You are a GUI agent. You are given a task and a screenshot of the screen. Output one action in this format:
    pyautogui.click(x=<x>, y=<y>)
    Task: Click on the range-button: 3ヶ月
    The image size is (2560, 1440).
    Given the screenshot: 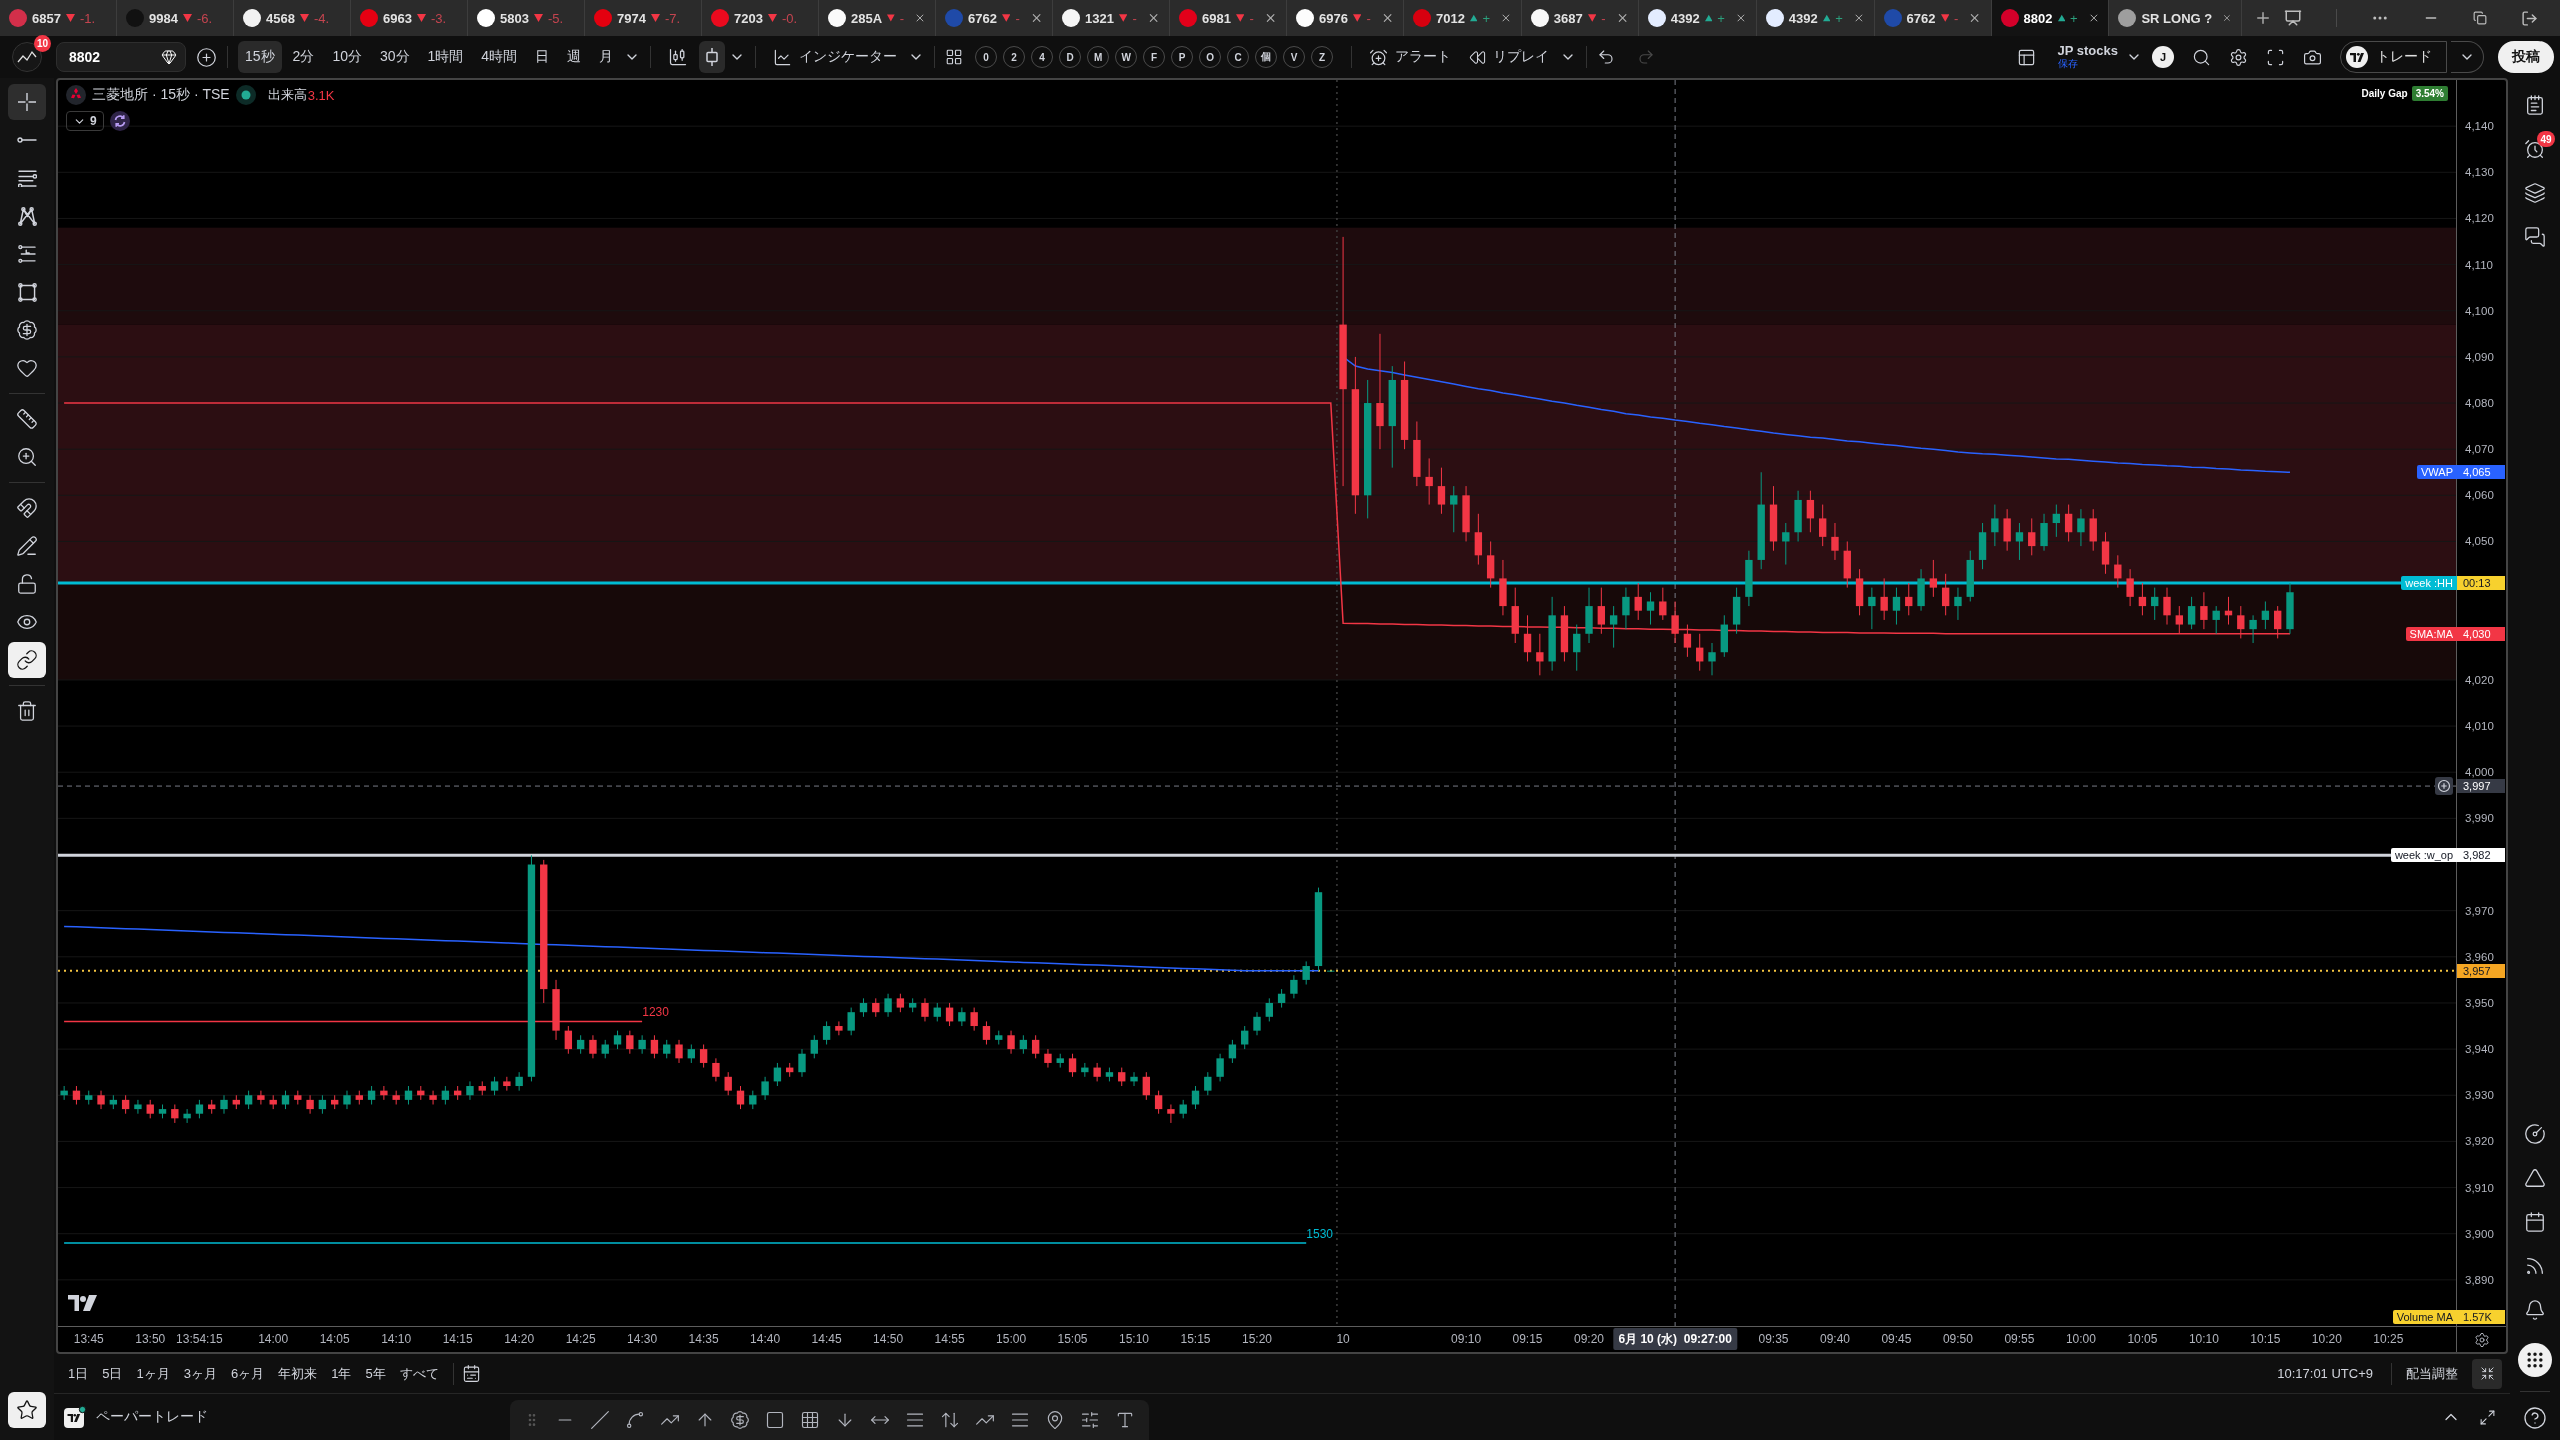 What is the action you would take?
    pyautogui.click(x=200, y=1373)
    